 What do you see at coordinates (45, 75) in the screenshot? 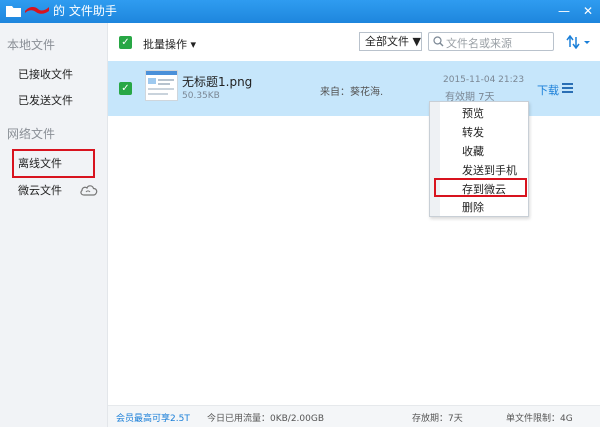
I see `sidebar-item-received: 已接收文件` at bounding box center [45, 75].